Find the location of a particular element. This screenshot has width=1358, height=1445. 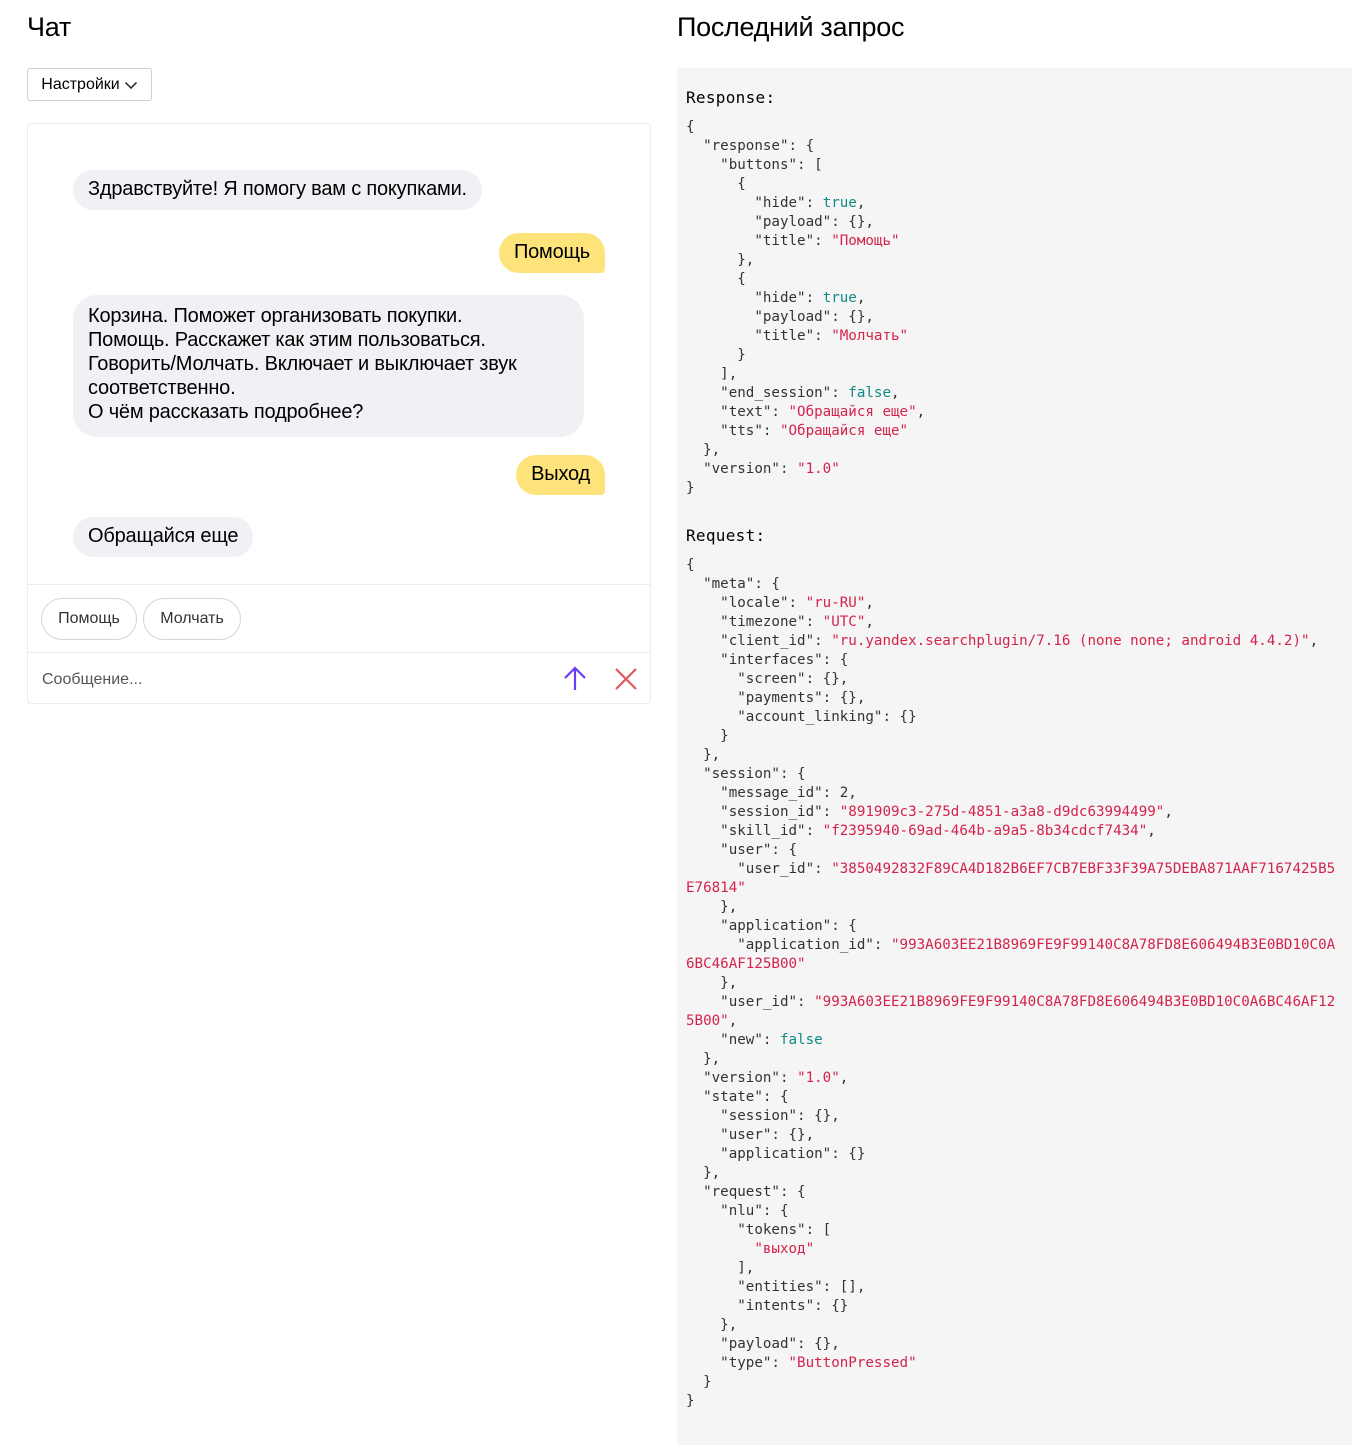

bot-message: Обращайся еще is located at coordinates (163, 537).